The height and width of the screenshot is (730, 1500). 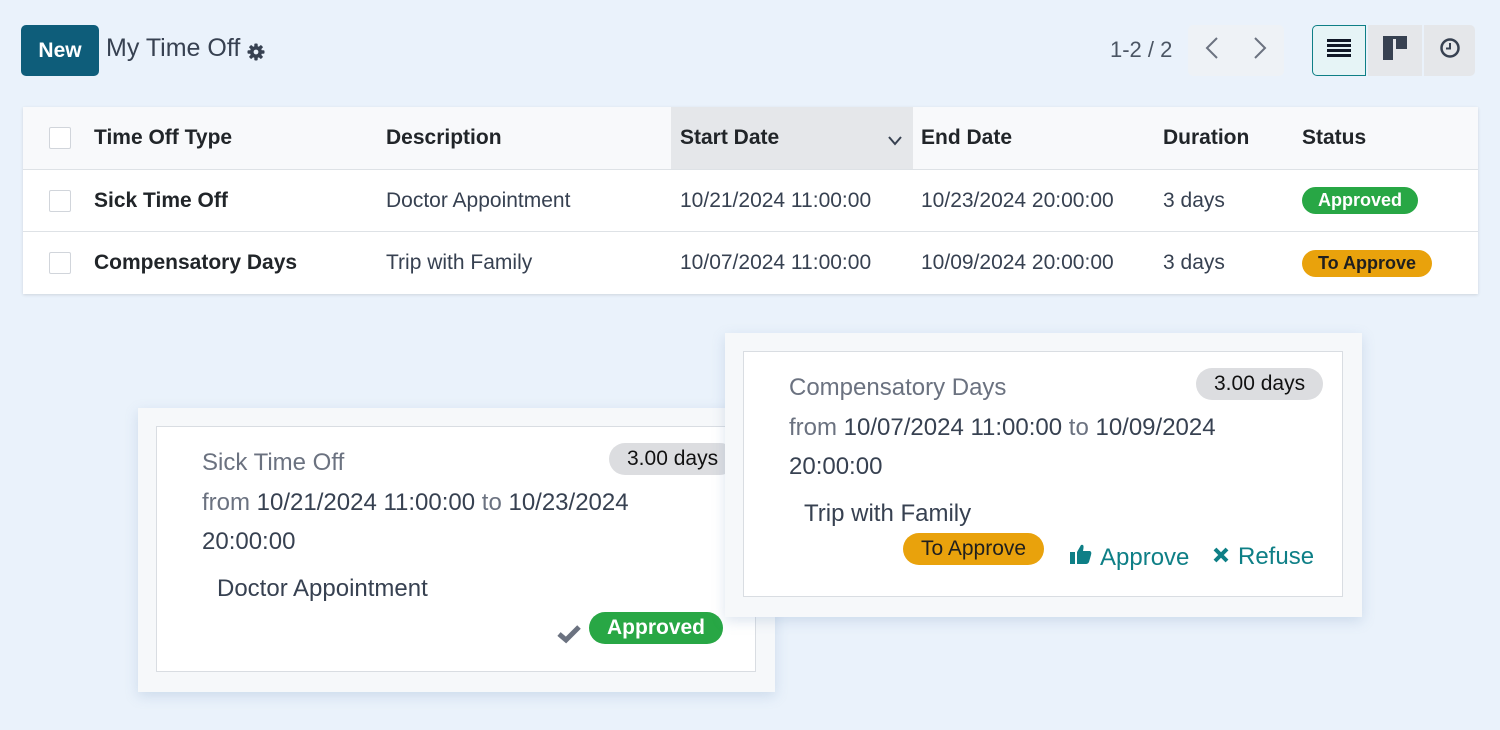 What do you see at coordinates (888, 513) in the screenshot?
I see `card-description: Trip with Family` at bounding box center [888, 513].